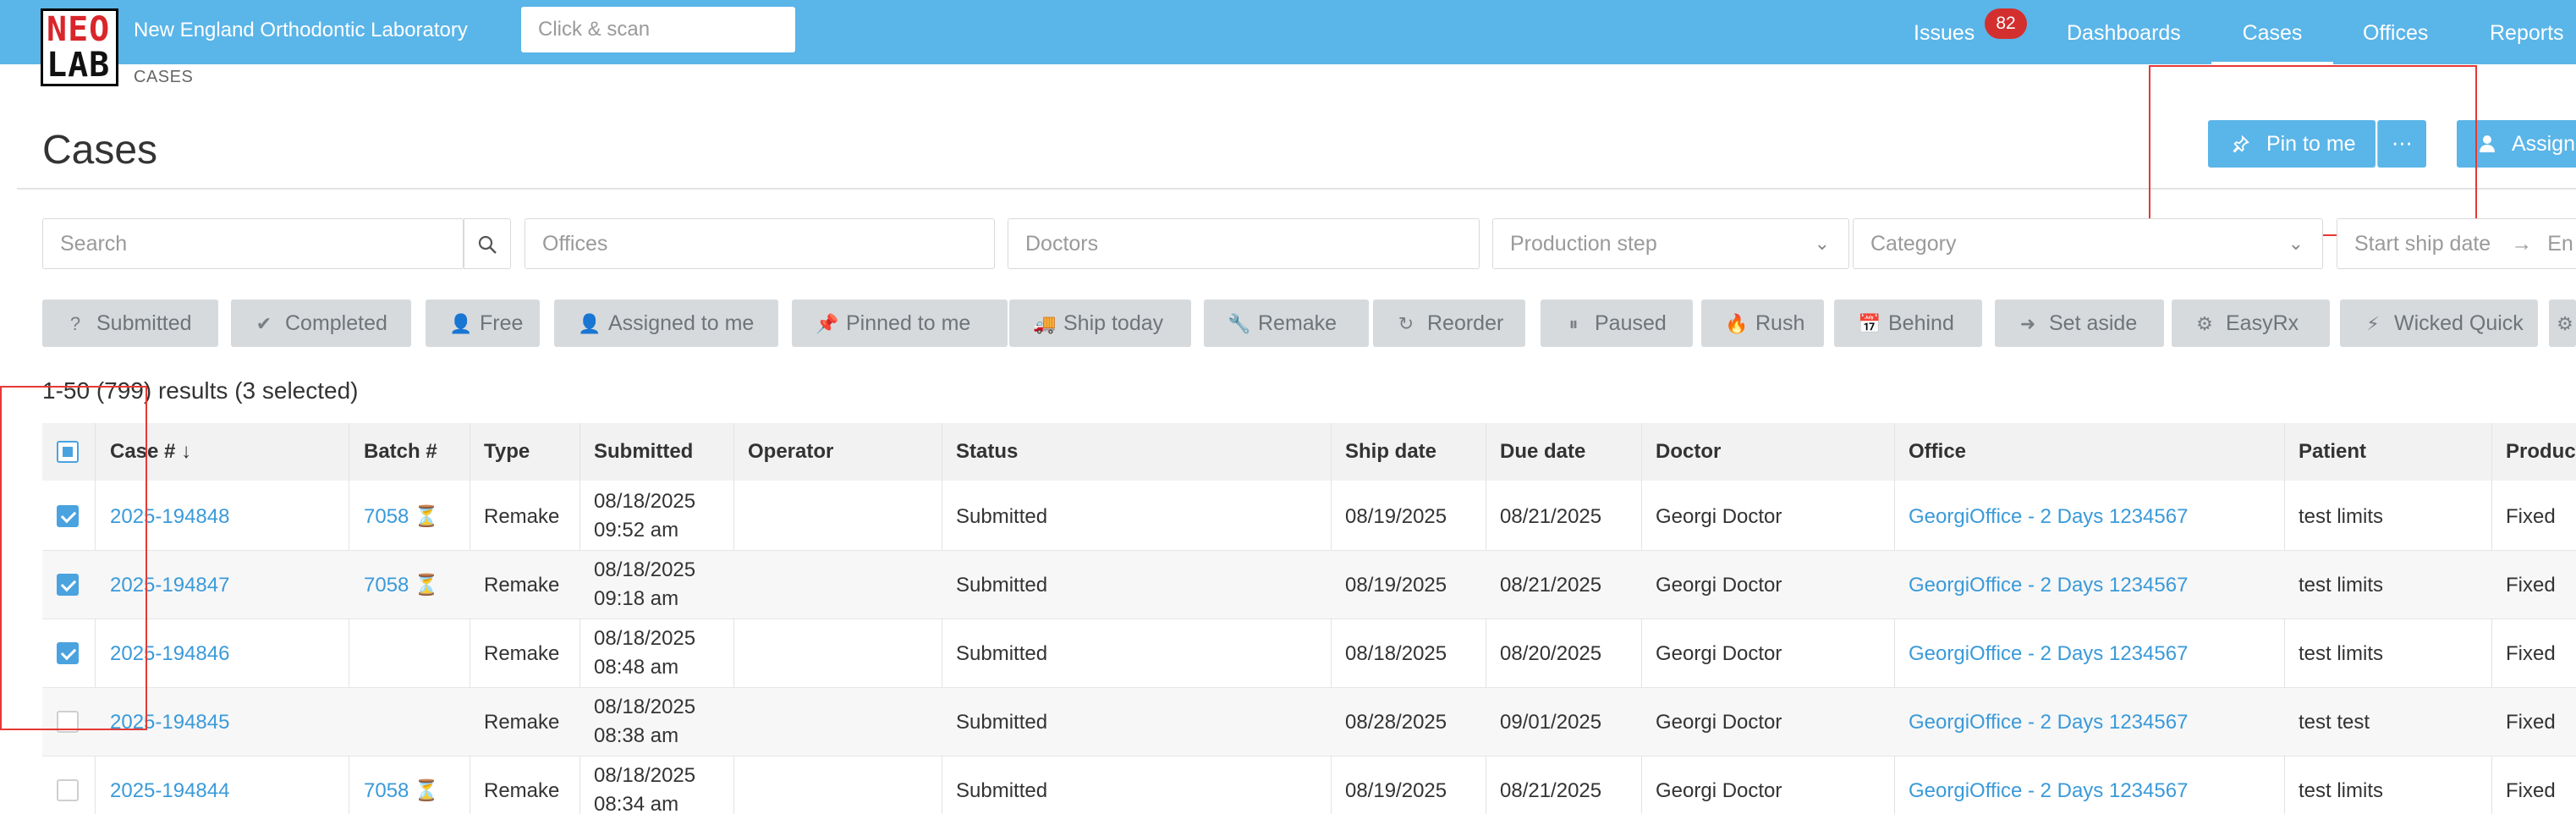 This screenshot has height=814, width=2576. What do you see at coordinates (1670, 244) in the screenshot?
I see `production-step-select: Production step ⌄` at bounding box center [1670, 244].